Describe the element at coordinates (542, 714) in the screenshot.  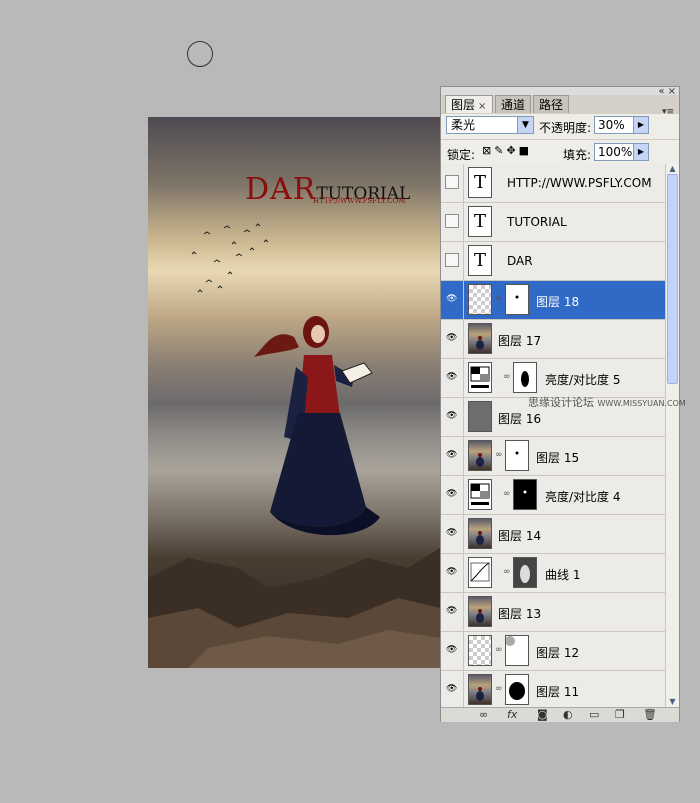
I see `add-mask-icon: ◙` at that location.